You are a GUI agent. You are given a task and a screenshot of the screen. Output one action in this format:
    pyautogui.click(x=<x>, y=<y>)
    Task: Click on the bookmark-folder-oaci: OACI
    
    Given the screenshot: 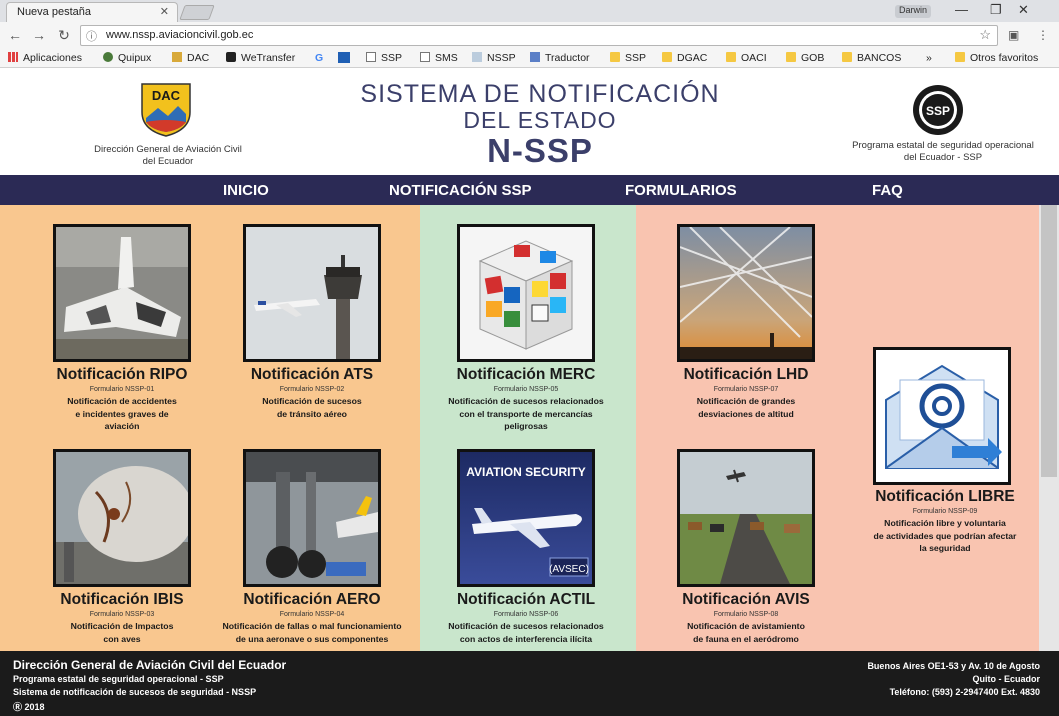 What is the action you would take?
    pyautogui.click(x=746, y=58)
    